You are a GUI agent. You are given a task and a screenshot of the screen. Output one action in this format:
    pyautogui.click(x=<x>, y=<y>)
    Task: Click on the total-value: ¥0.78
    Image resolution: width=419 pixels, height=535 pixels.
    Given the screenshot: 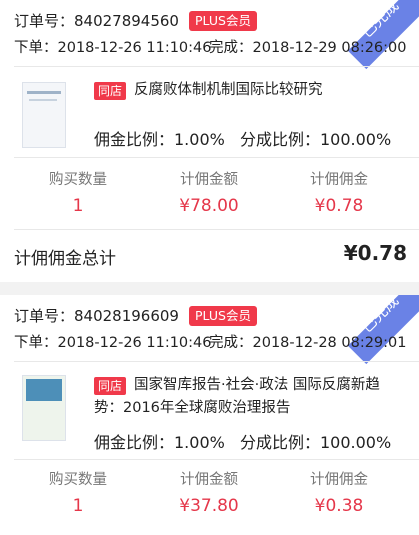 What is the action you would take?
    pyautogui.click(x=375, y=253)
    